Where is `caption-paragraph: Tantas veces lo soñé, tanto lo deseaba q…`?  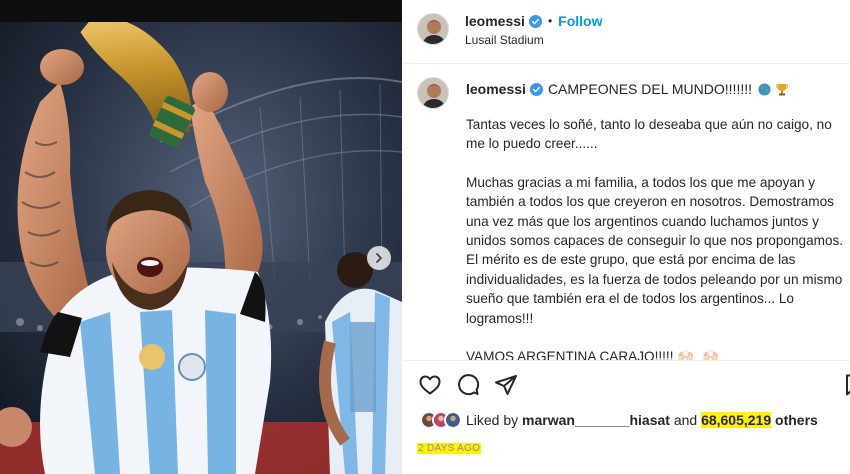
caption-paragraph: Tantas veces lo soñé, tanto lo deseaba q… is located at coordinates (649, 134).